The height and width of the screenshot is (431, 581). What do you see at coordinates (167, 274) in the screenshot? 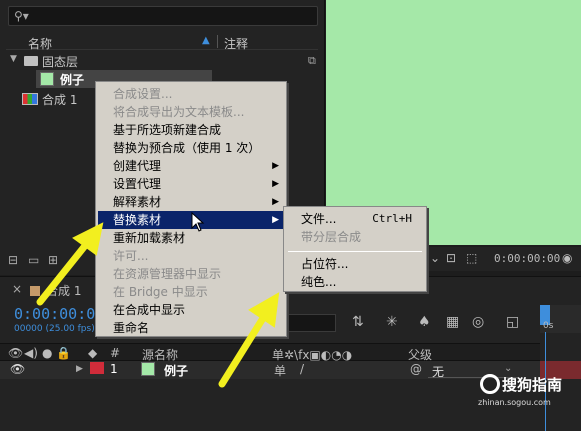
I see `menu-item-label: 在资源管理器中显示` at bounding box center [167, 274].